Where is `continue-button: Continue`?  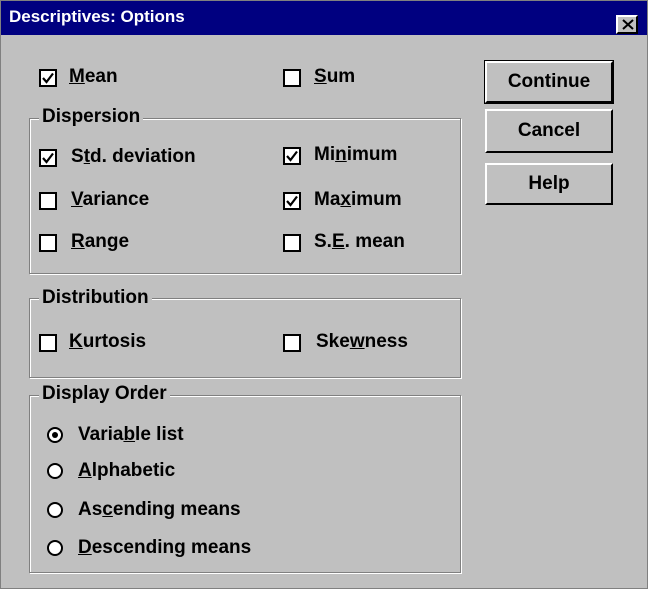 continue-button: Continue is located at coordinates (549, 82).